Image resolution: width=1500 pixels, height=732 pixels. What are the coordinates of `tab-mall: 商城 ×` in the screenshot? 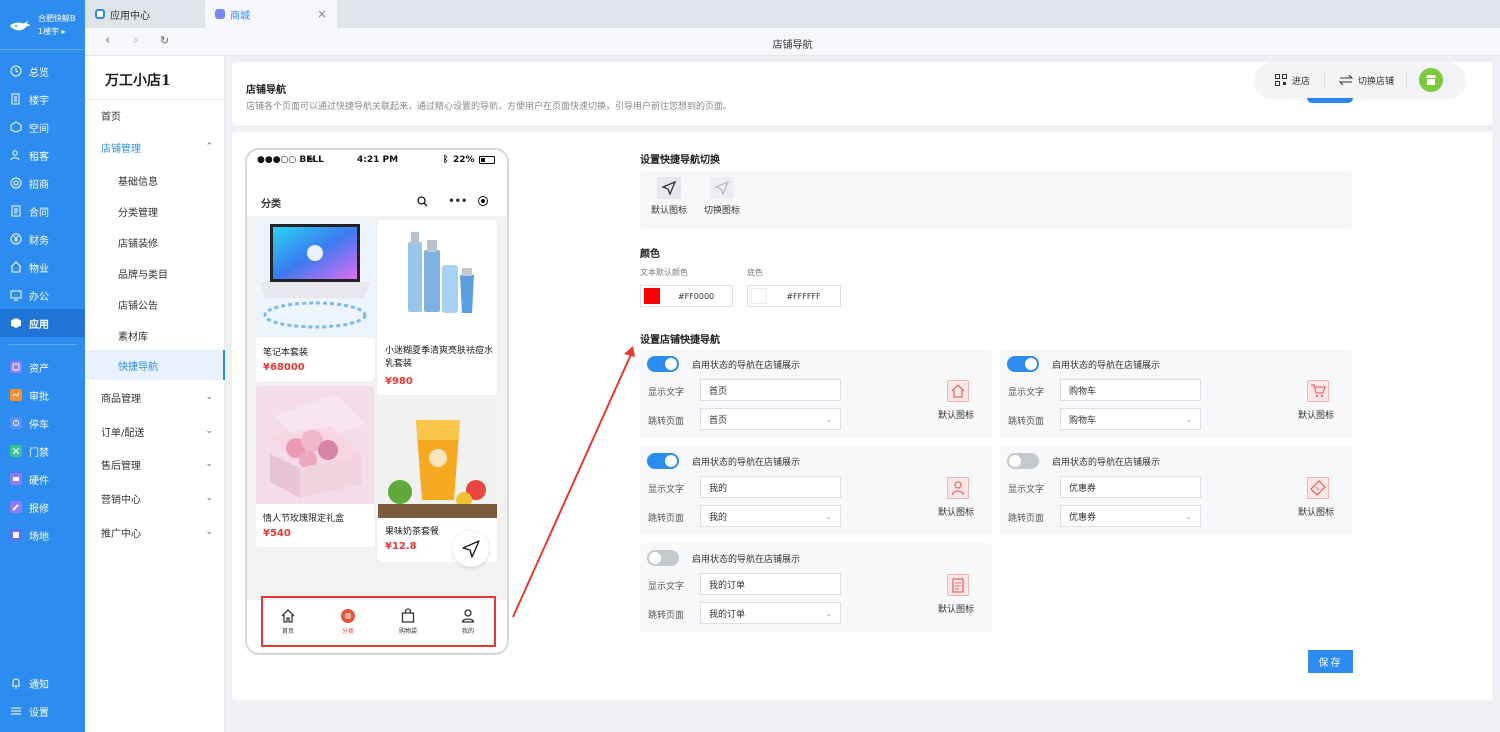 It's located at (271, 14).